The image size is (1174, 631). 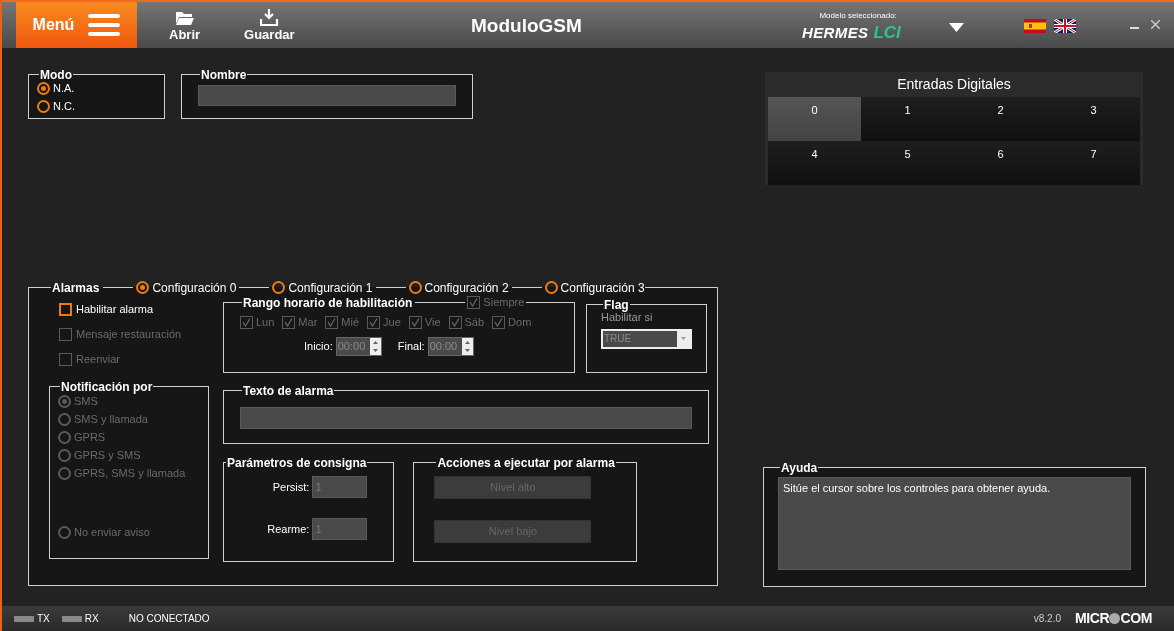 I want to click on group-title: Rango horario de habilitación, so click(x=328, y=302).